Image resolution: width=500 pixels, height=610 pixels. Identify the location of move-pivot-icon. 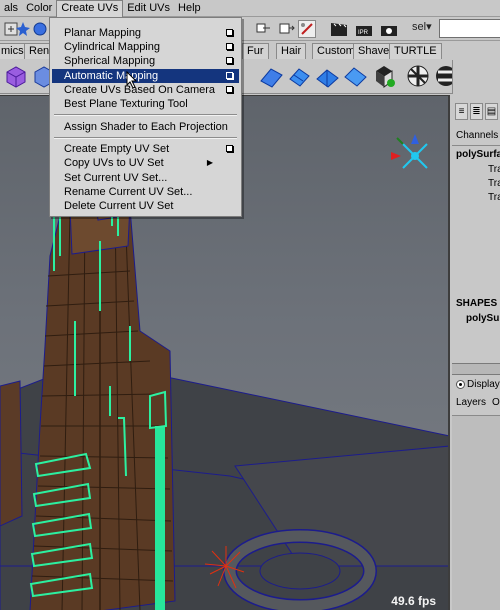
(263, 29).